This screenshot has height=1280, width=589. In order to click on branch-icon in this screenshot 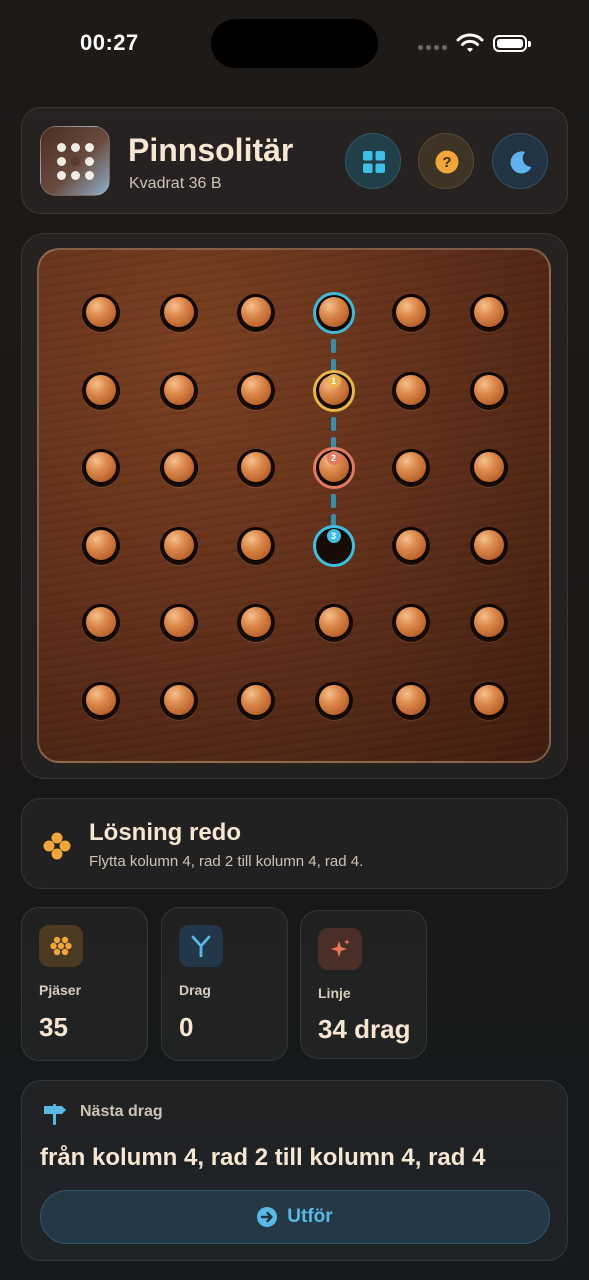, I will do `click(201, 946)`.